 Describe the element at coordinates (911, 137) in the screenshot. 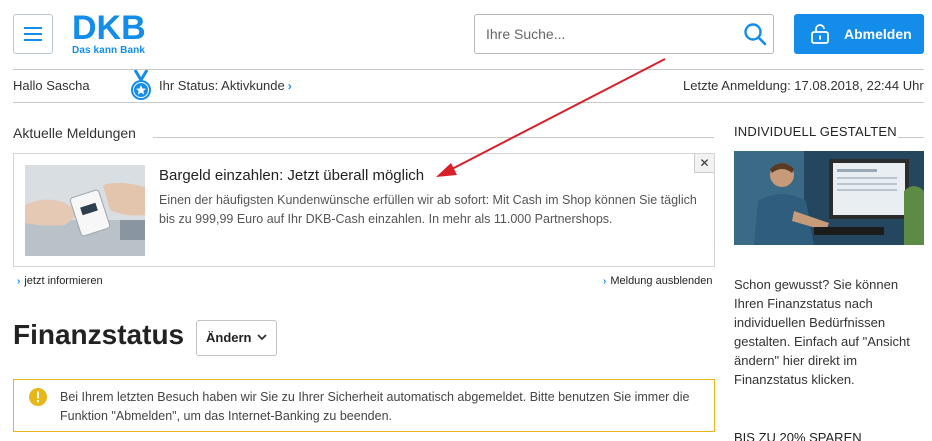

I see `sidebar-title-rule` at that location.